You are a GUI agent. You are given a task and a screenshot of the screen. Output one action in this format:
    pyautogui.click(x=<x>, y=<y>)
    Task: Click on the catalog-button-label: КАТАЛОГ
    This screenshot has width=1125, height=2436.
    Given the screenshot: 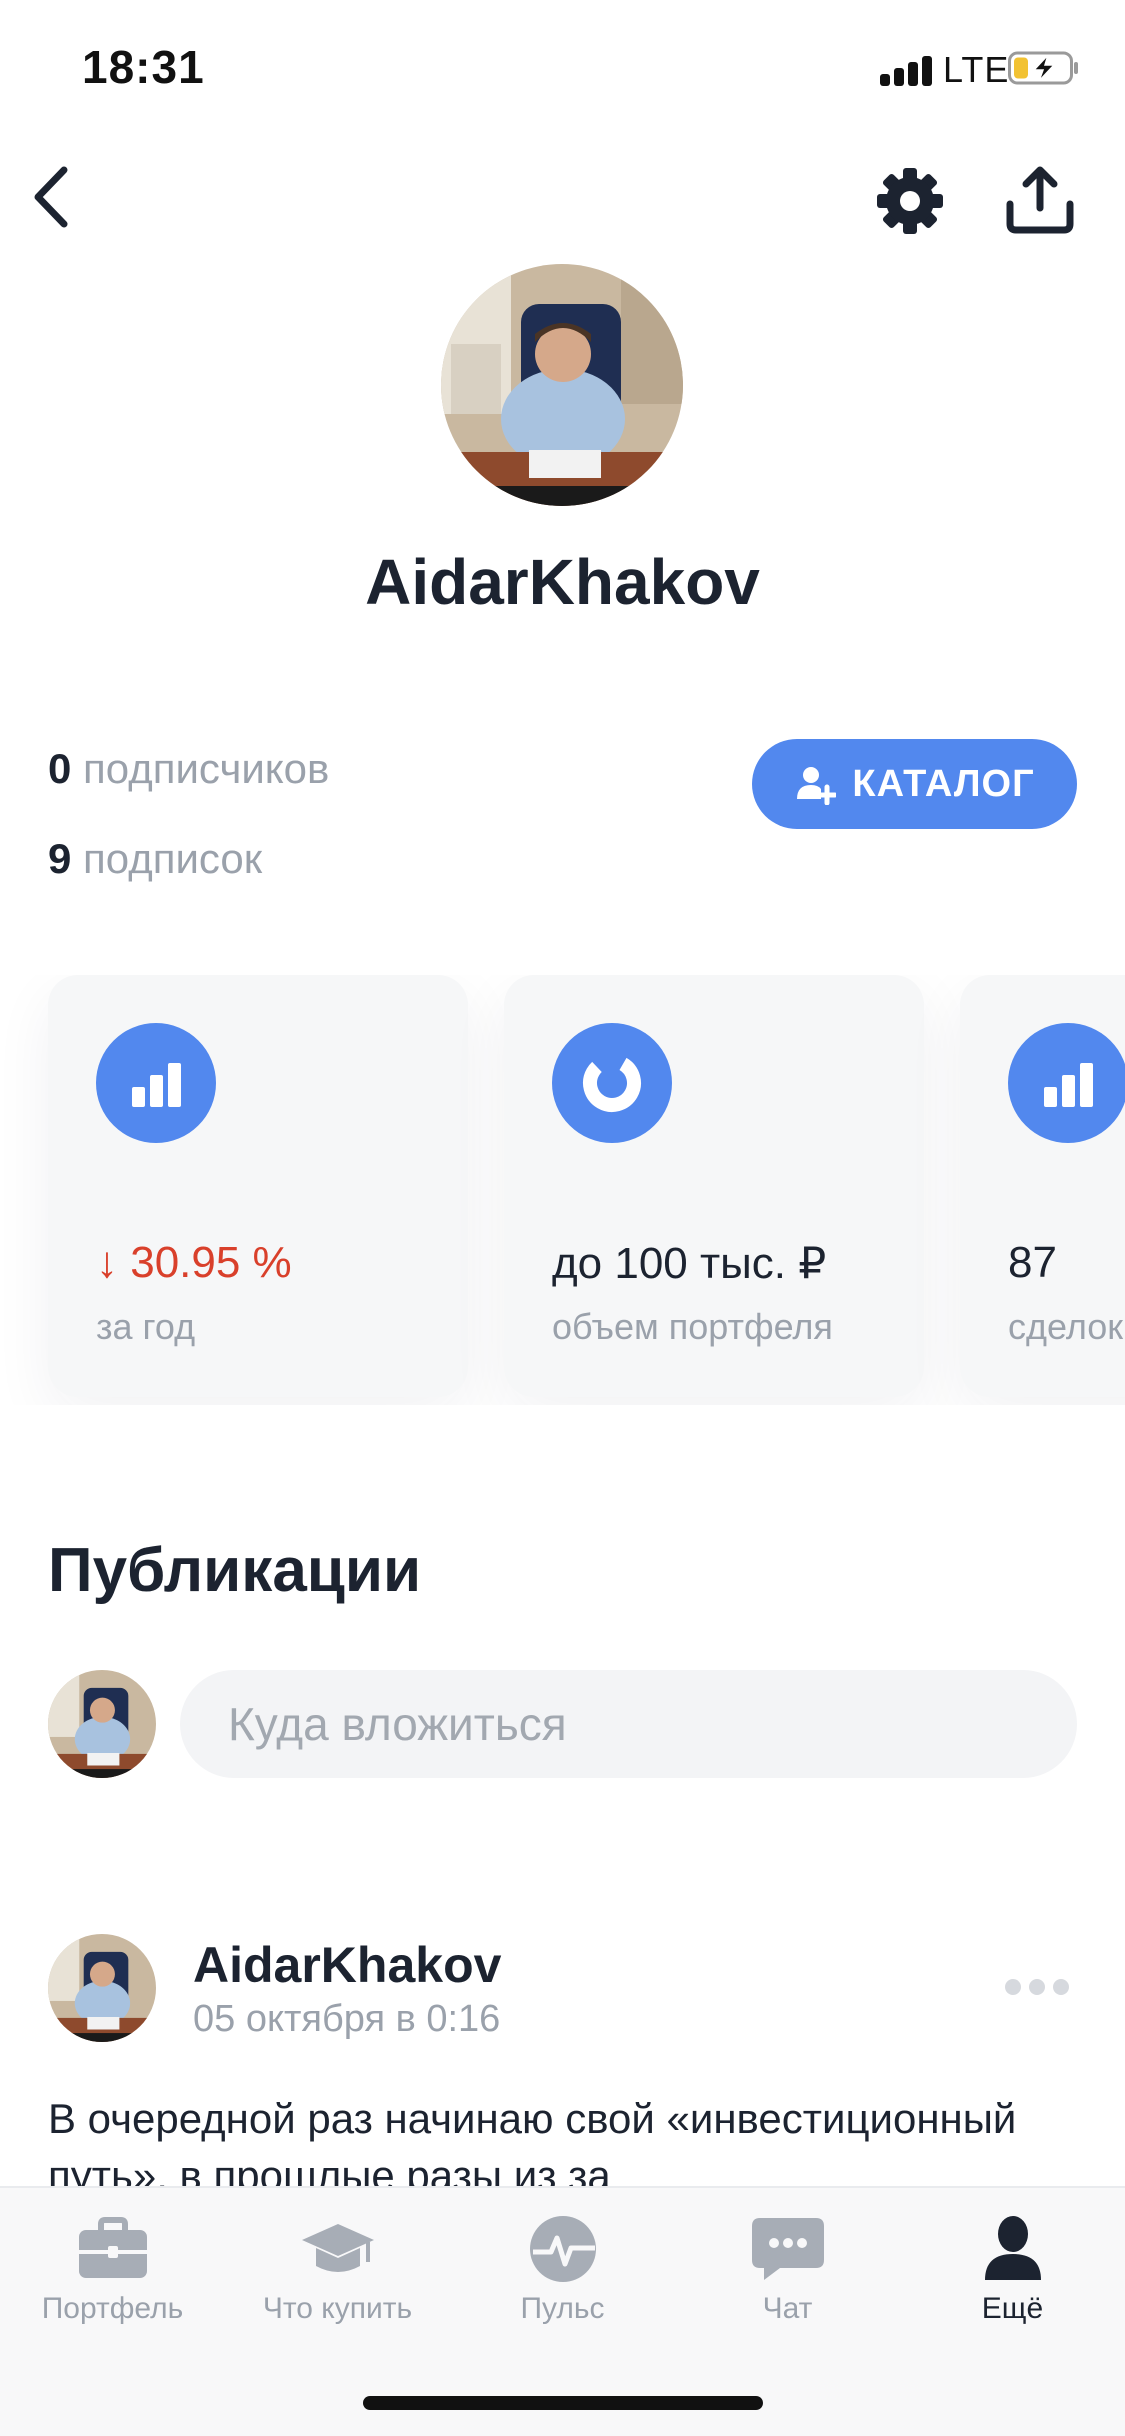 What is the action you would take?
    pyautogui.click(x=943, y=783)
    